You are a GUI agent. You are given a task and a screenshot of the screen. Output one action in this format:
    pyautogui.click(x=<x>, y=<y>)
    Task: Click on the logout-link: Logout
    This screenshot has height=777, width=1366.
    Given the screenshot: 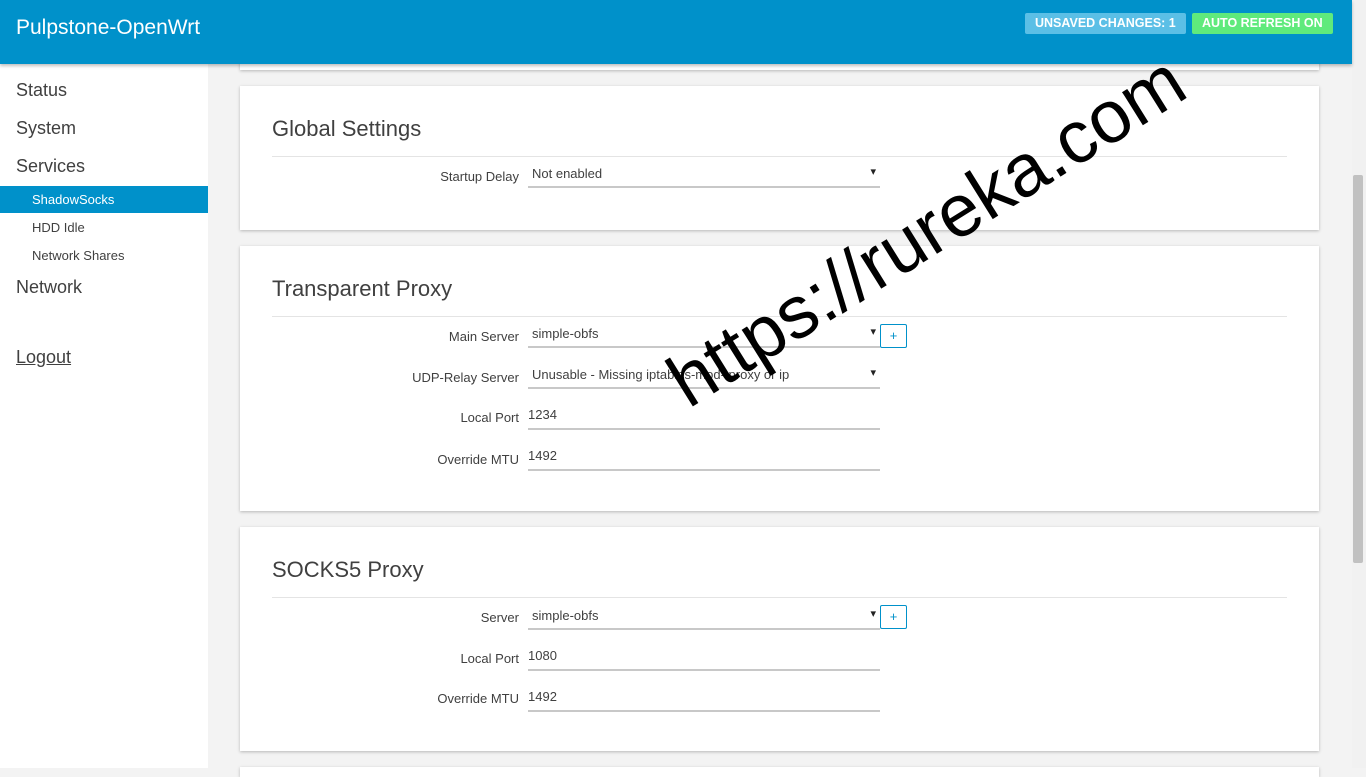 What is the action you would take?
    pyautogui.click(x=43, y=357)
    